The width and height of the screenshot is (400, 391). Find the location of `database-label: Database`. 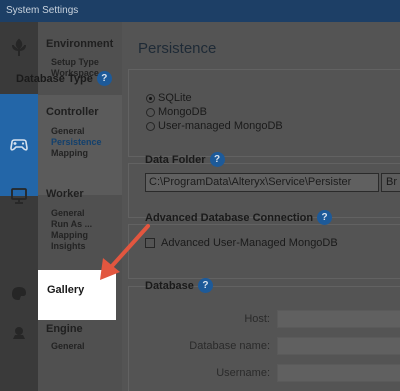

database-label: Database is located at coordinates (169, 285).